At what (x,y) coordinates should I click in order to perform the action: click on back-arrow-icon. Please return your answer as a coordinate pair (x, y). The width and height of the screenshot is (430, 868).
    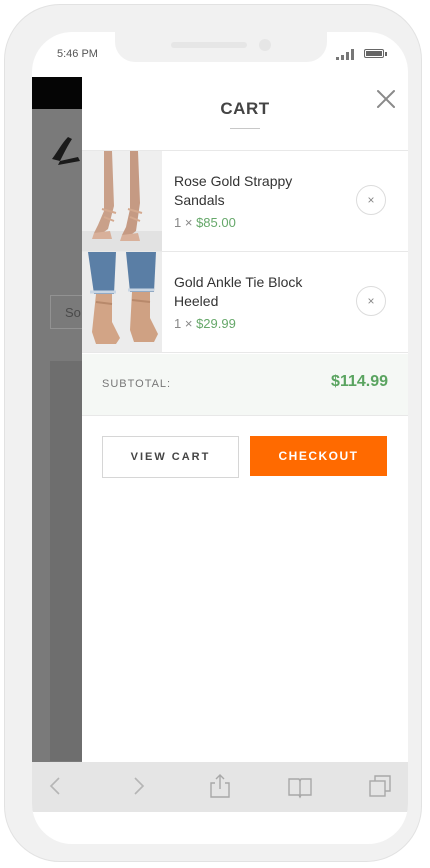
    Looking at the image, I should click on (56, 786).